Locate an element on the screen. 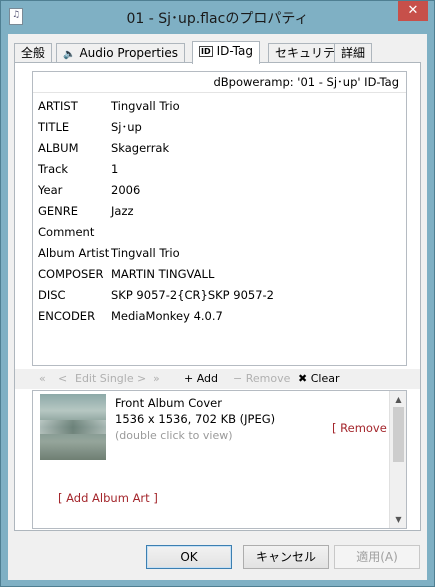 This screenshot has width=435, height=587. tag-key: COMPOSER is located at coordinates (71, 274).